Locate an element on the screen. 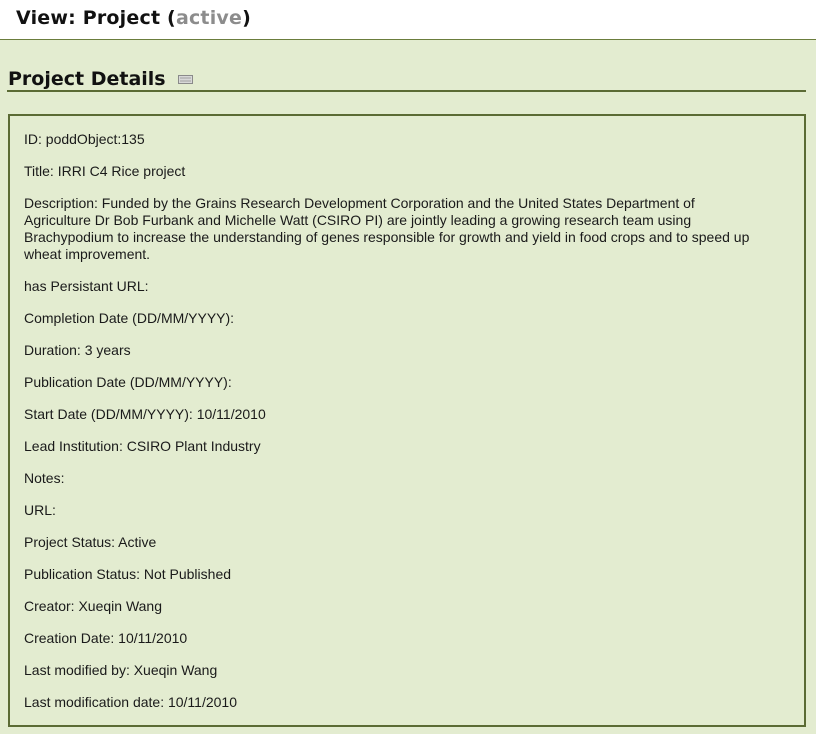 The width and height of the screenshot is (816, 734). field-last-modification-date: Last modification date: 10/11/2010 is located at coordinates (131, 702).